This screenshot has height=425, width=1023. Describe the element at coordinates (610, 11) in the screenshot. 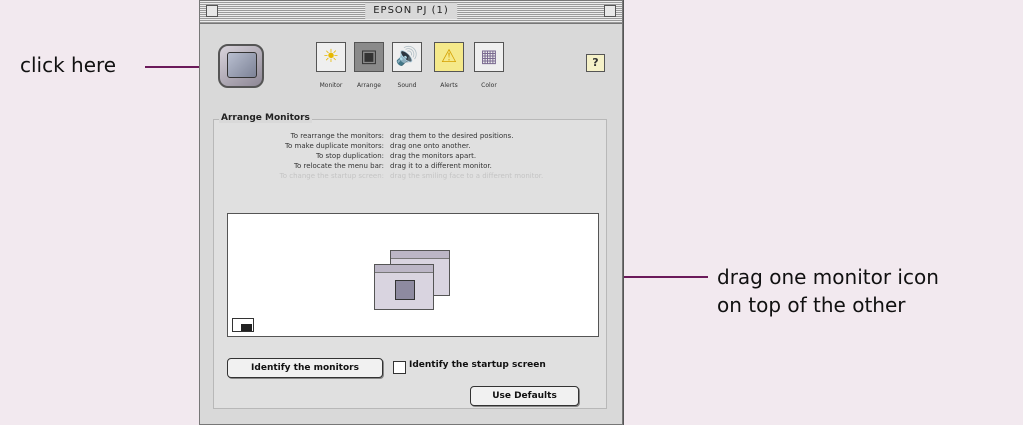

I see `zoom-box` at that location.